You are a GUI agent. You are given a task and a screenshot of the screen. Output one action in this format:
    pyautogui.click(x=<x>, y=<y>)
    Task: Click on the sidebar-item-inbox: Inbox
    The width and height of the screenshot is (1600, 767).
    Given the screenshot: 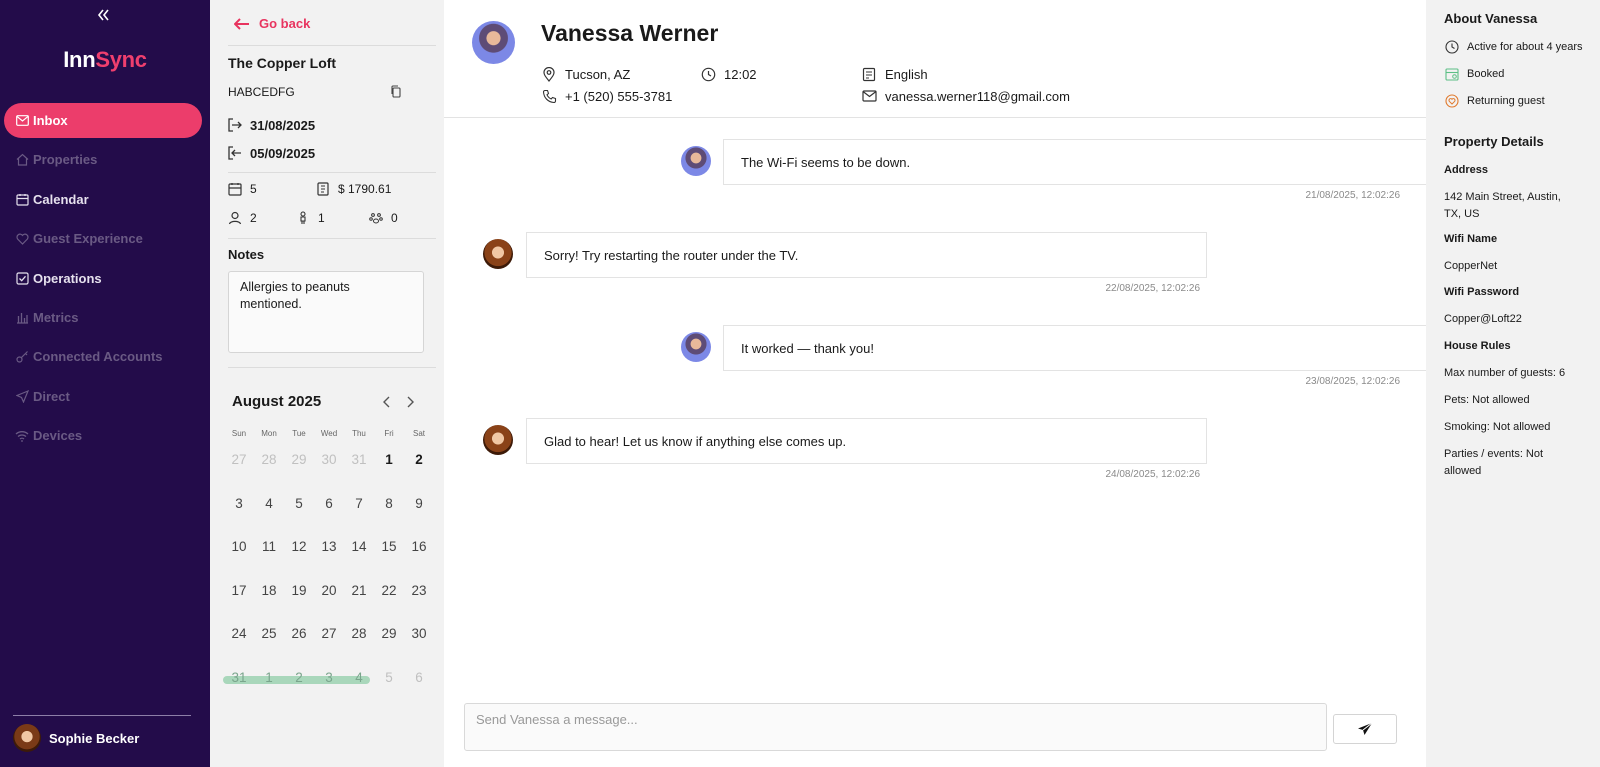 What is the action you would take?
    pyautogui.click(x=103, y=120)
    